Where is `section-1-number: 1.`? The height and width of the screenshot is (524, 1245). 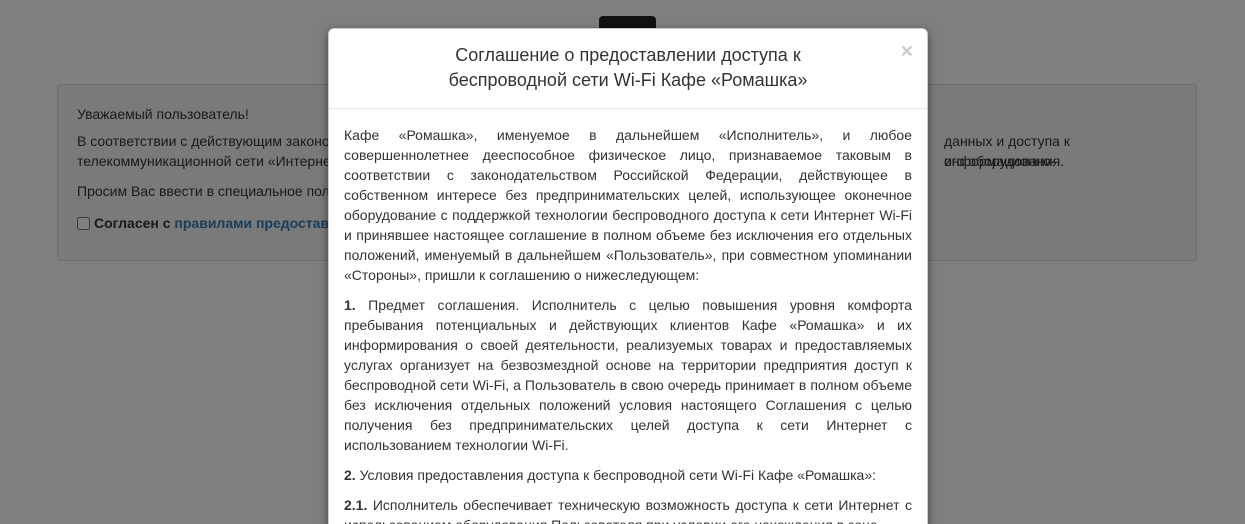 section-1-number: 1. is located at coordinates (350, 305).